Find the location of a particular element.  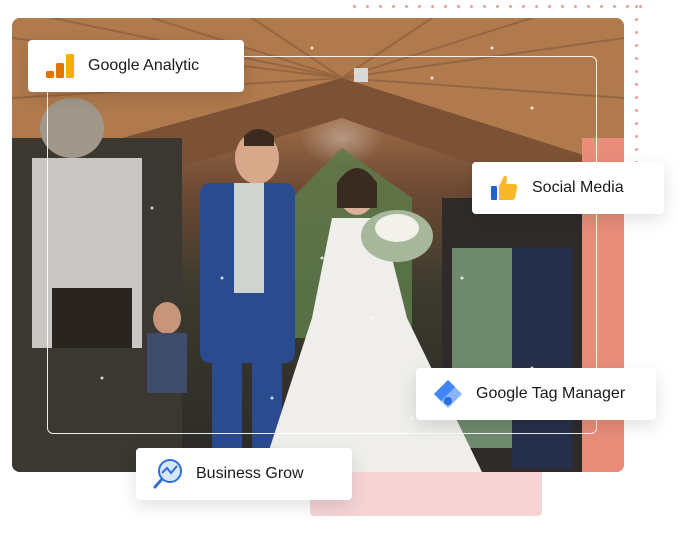

business-grow-card: Business Grow is located at coordinates (244, 474).